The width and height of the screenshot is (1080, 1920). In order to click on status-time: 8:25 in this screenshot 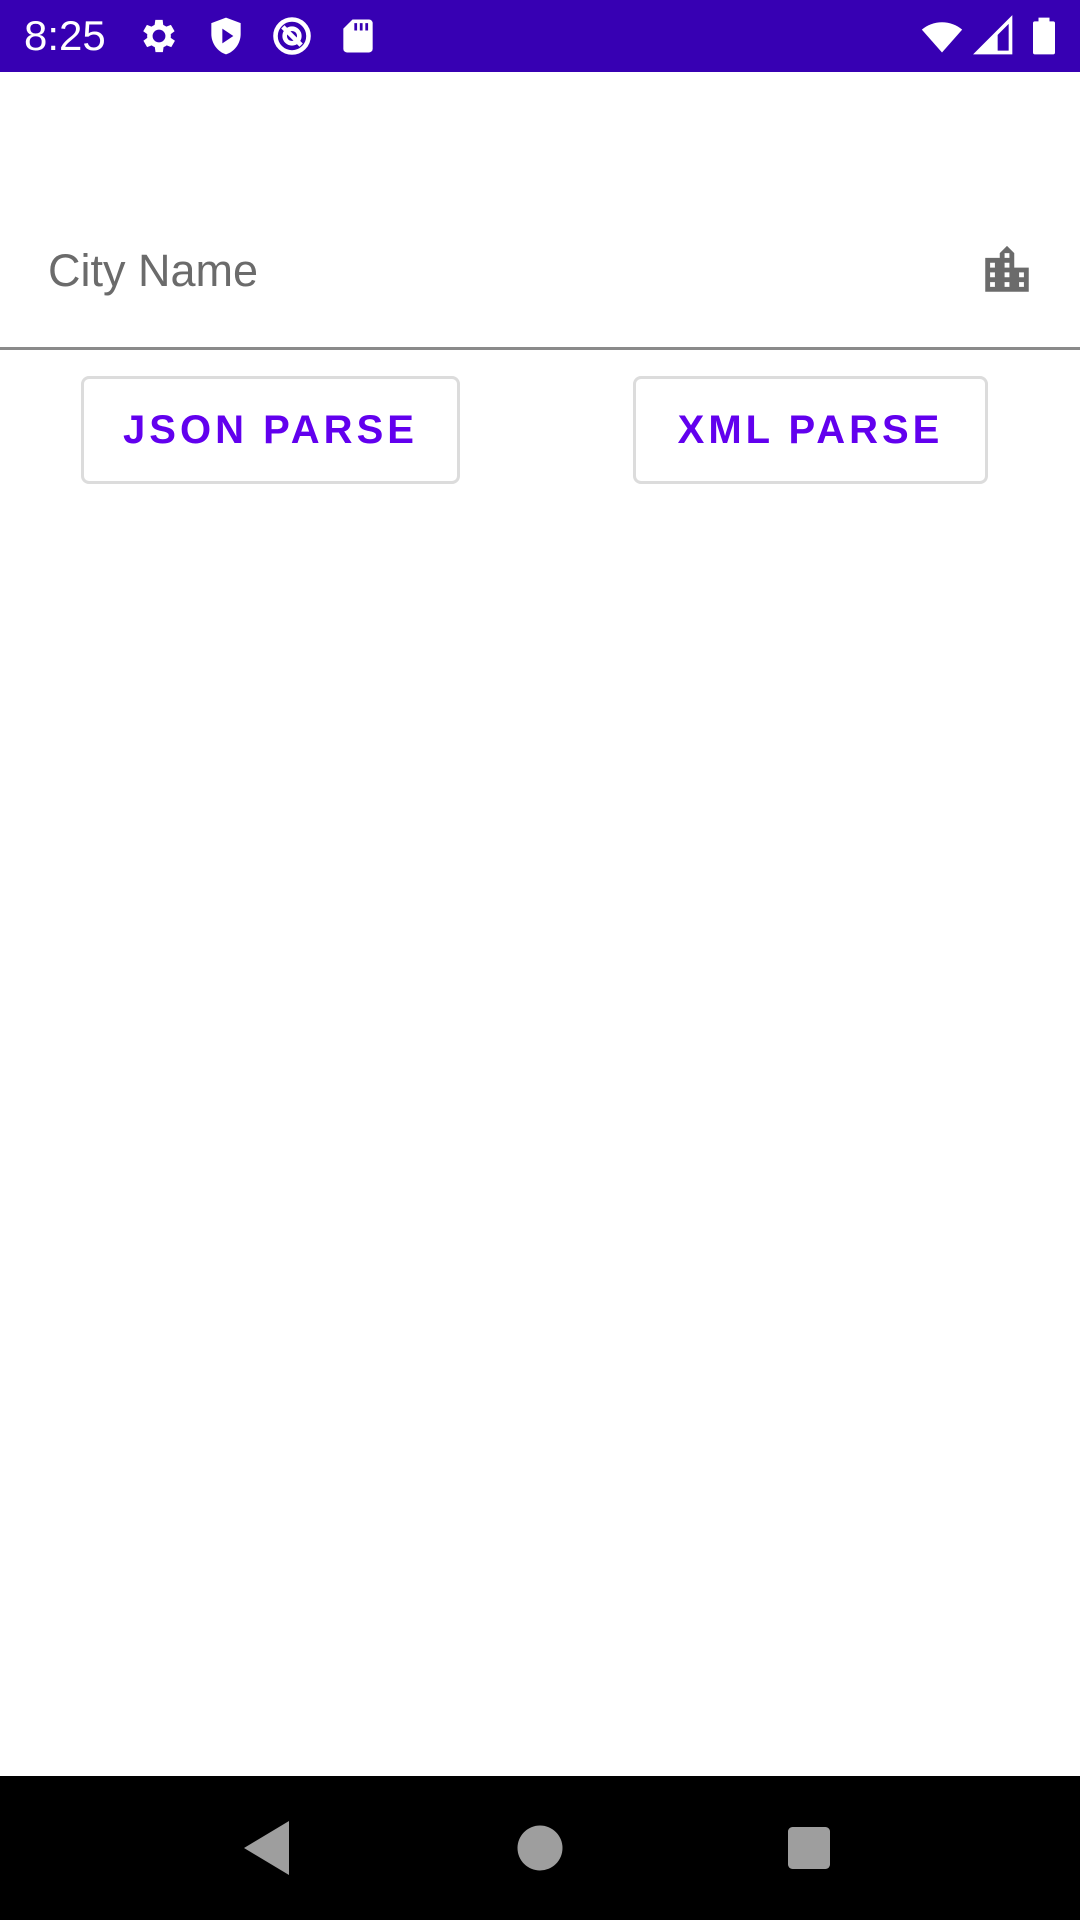, I will do `click(65, 35)`.